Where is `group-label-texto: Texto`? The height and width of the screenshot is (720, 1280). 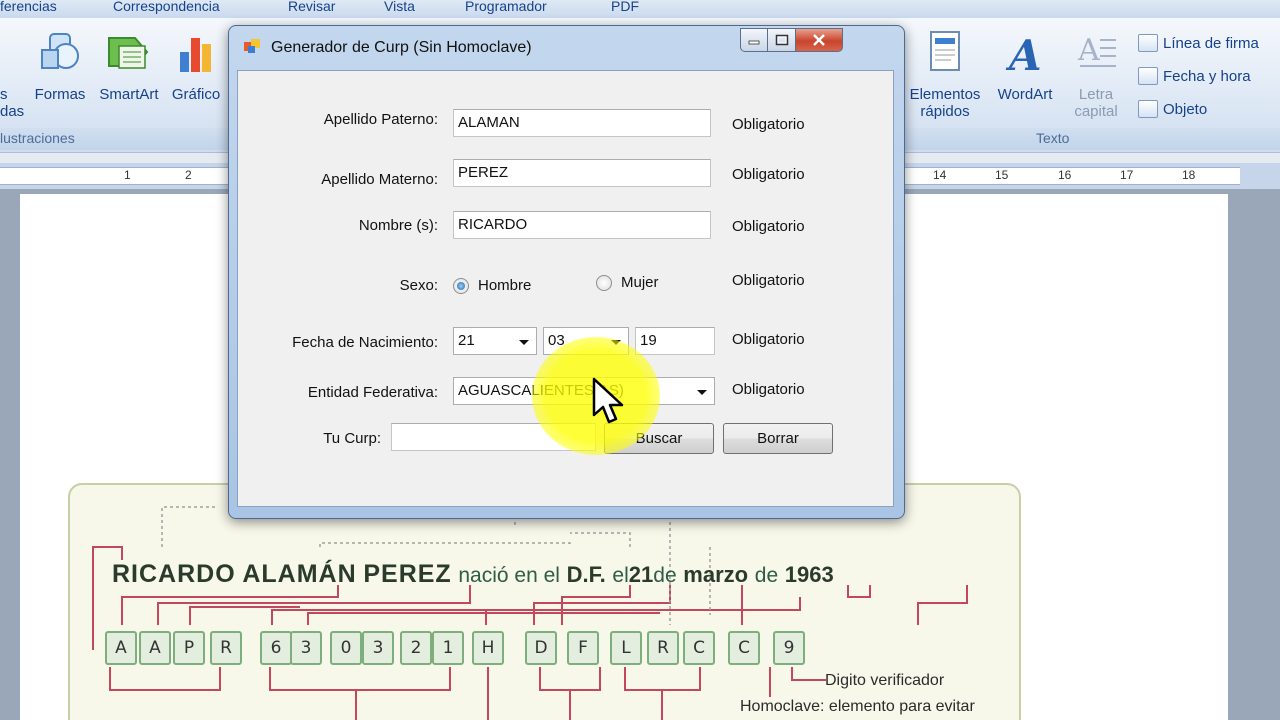
group-label-texto: Texto is located at coordinates (1053, 138).